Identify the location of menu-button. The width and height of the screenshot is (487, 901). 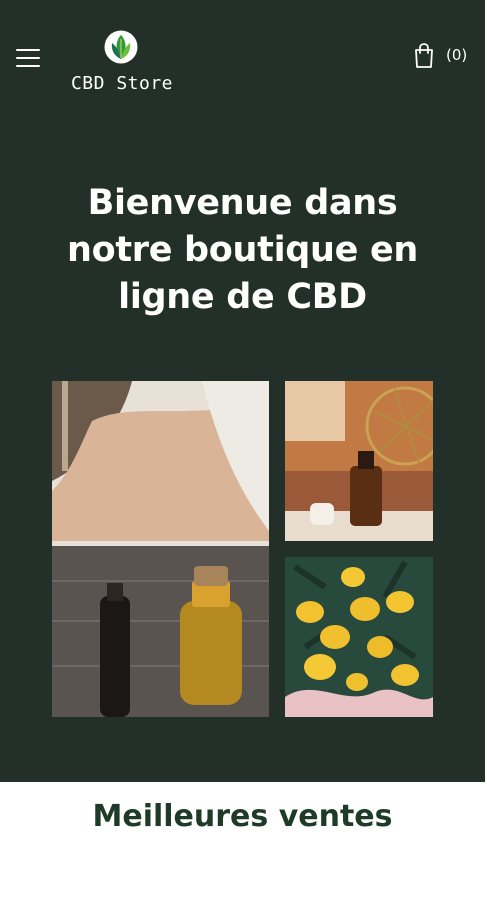
(28, 57).